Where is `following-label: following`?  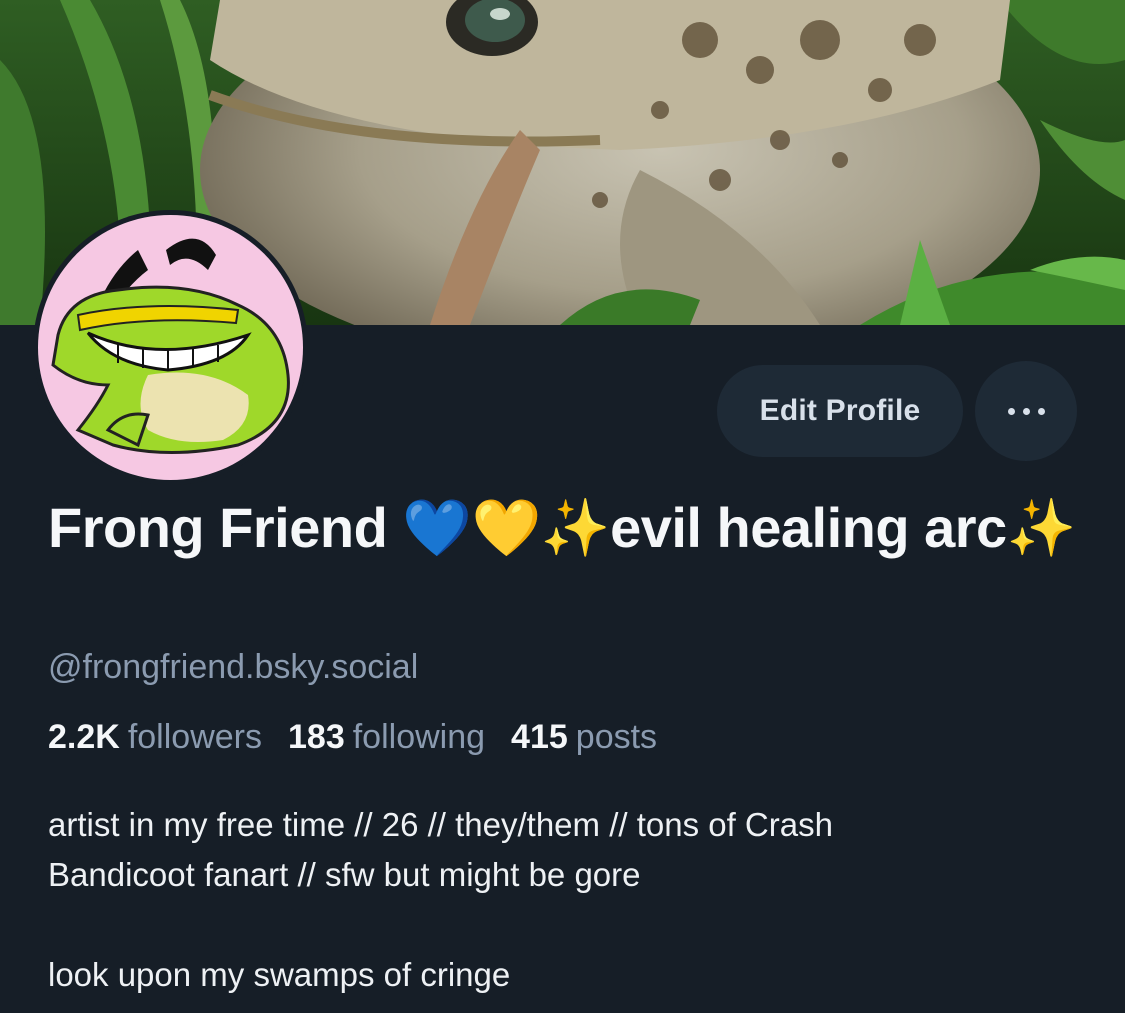
following-label: following is located at coordinates (419, 737).